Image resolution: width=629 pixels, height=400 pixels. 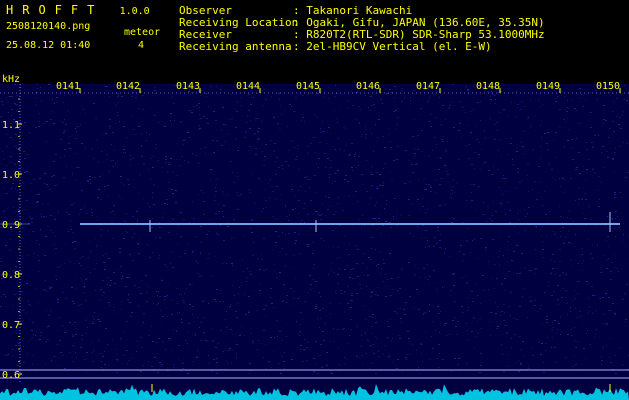 I want to click on y-tick-label: 0.6, so click(x=11, y=375).